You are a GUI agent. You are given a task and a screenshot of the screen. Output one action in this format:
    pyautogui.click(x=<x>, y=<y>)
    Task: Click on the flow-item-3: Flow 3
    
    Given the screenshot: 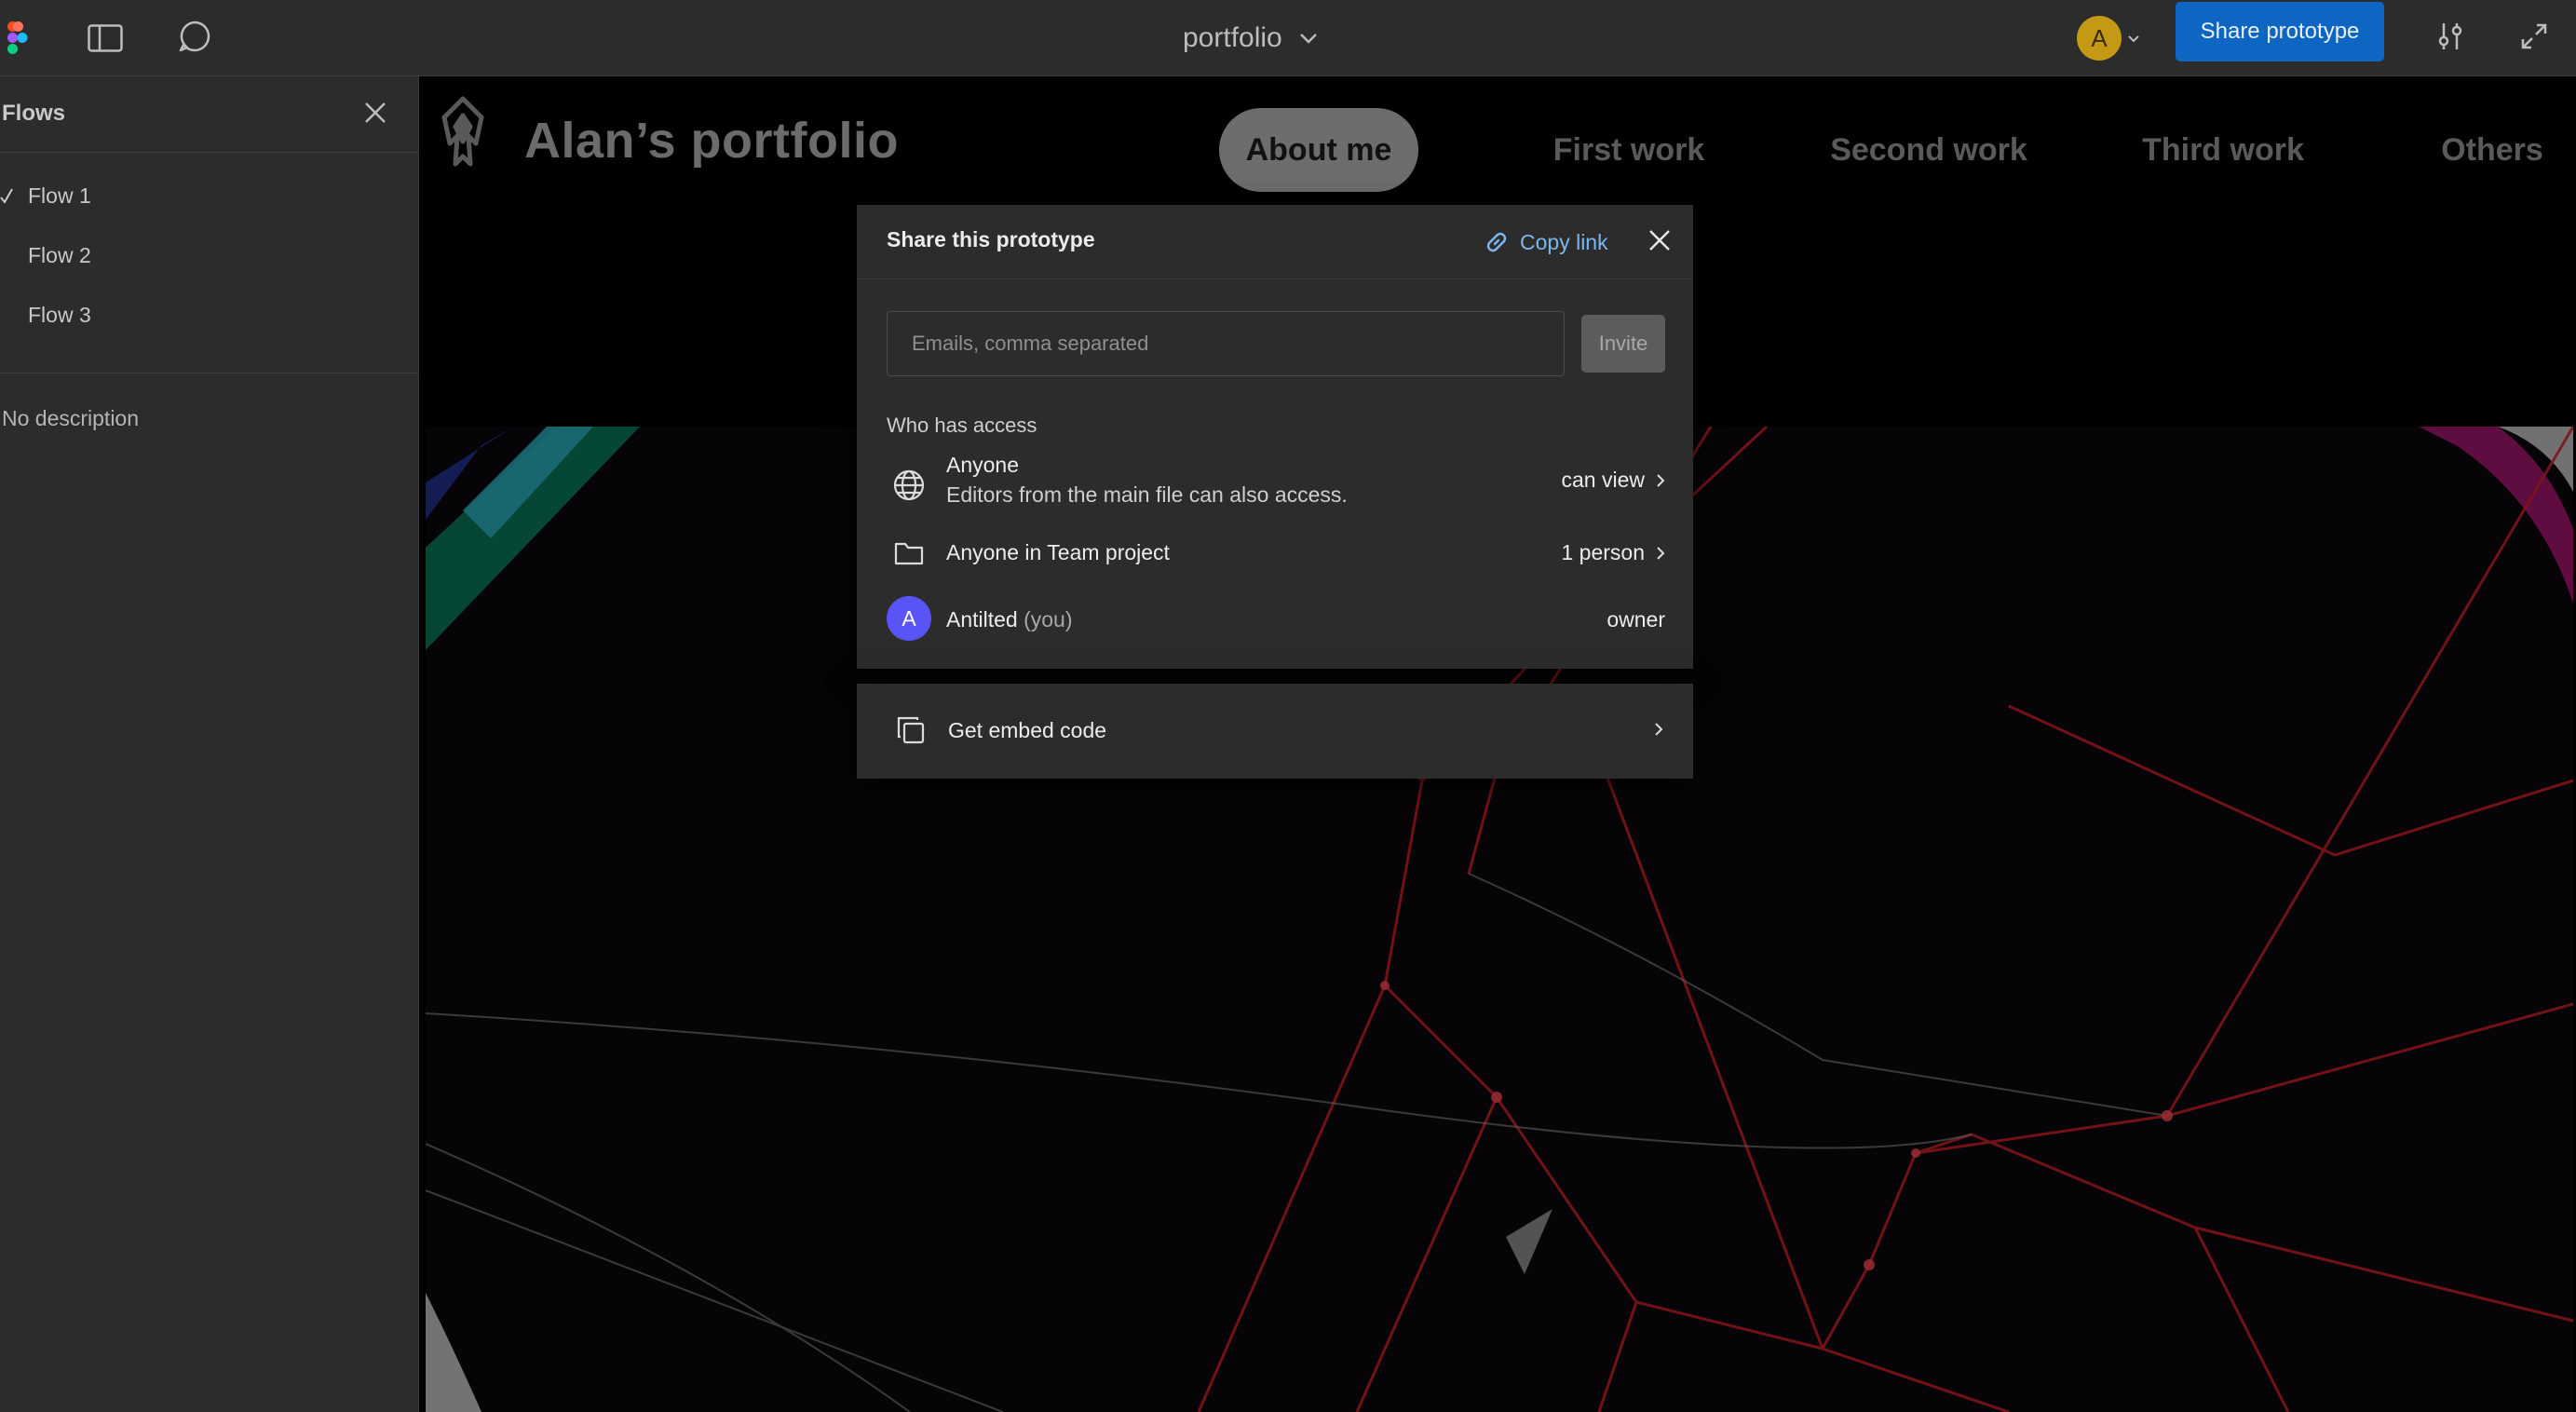 What is the action you would take?
    pyautogui.click(x=209, y=315)
    